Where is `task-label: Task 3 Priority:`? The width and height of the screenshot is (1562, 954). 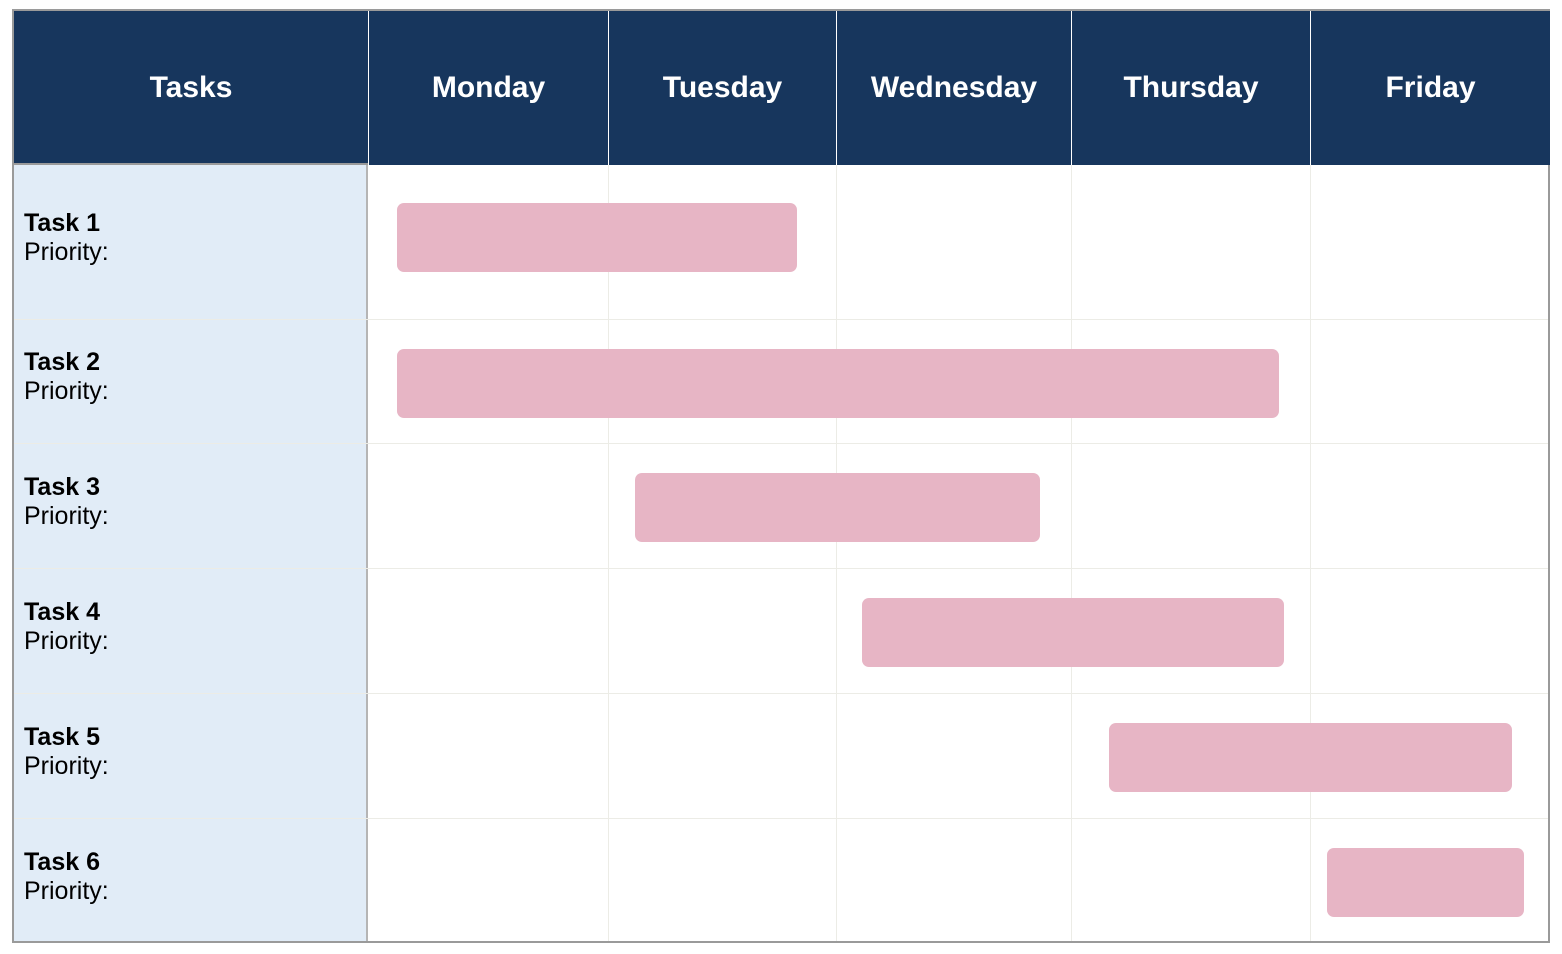 task-label: Task 3 Priority: is located at coordinates (66, 502).